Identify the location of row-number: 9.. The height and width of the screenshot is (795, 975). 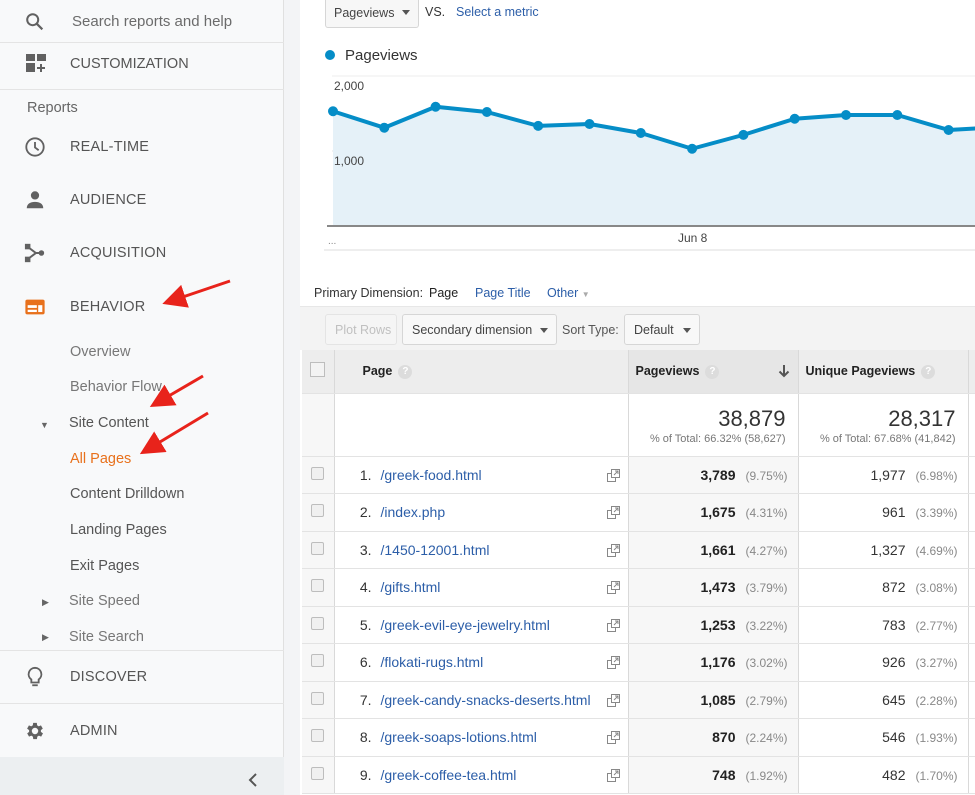
(365, 774).